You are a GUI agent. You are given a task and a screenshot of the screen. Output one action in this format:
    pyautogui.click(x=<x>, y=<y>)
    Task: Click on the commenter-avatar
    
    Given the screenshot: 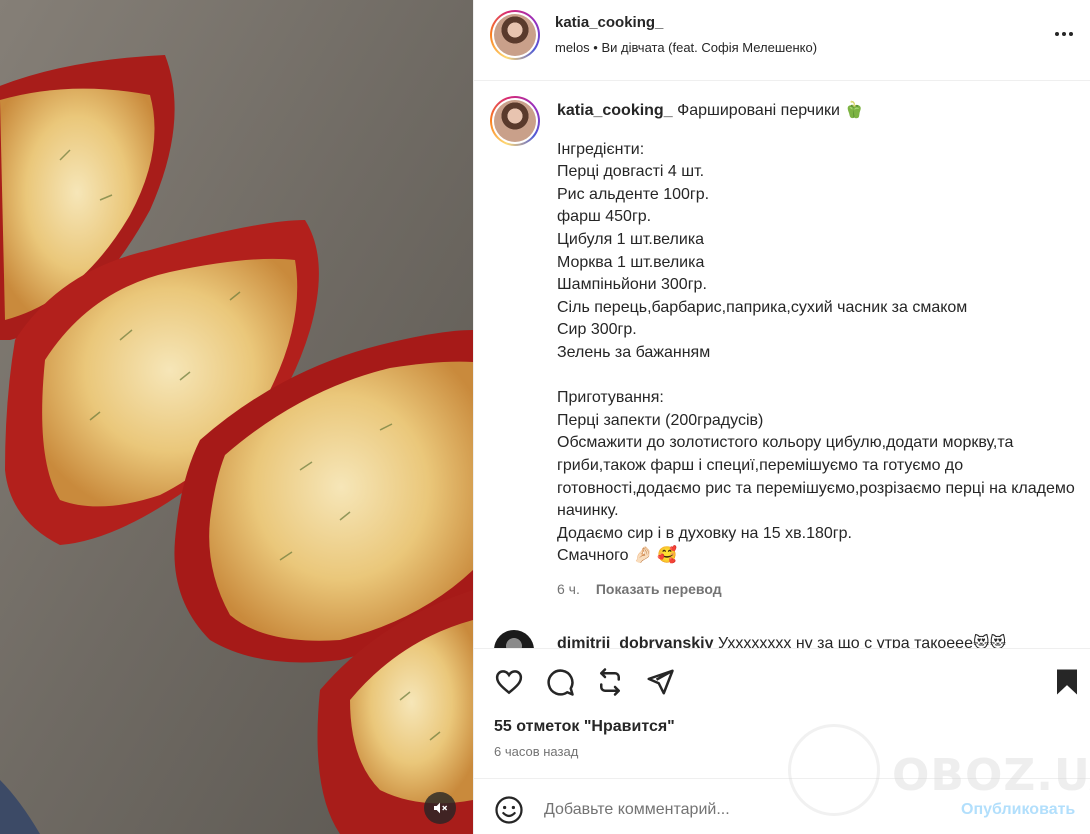 What is the action you would take?
    pyautogui.click(x=514, y=639)
    